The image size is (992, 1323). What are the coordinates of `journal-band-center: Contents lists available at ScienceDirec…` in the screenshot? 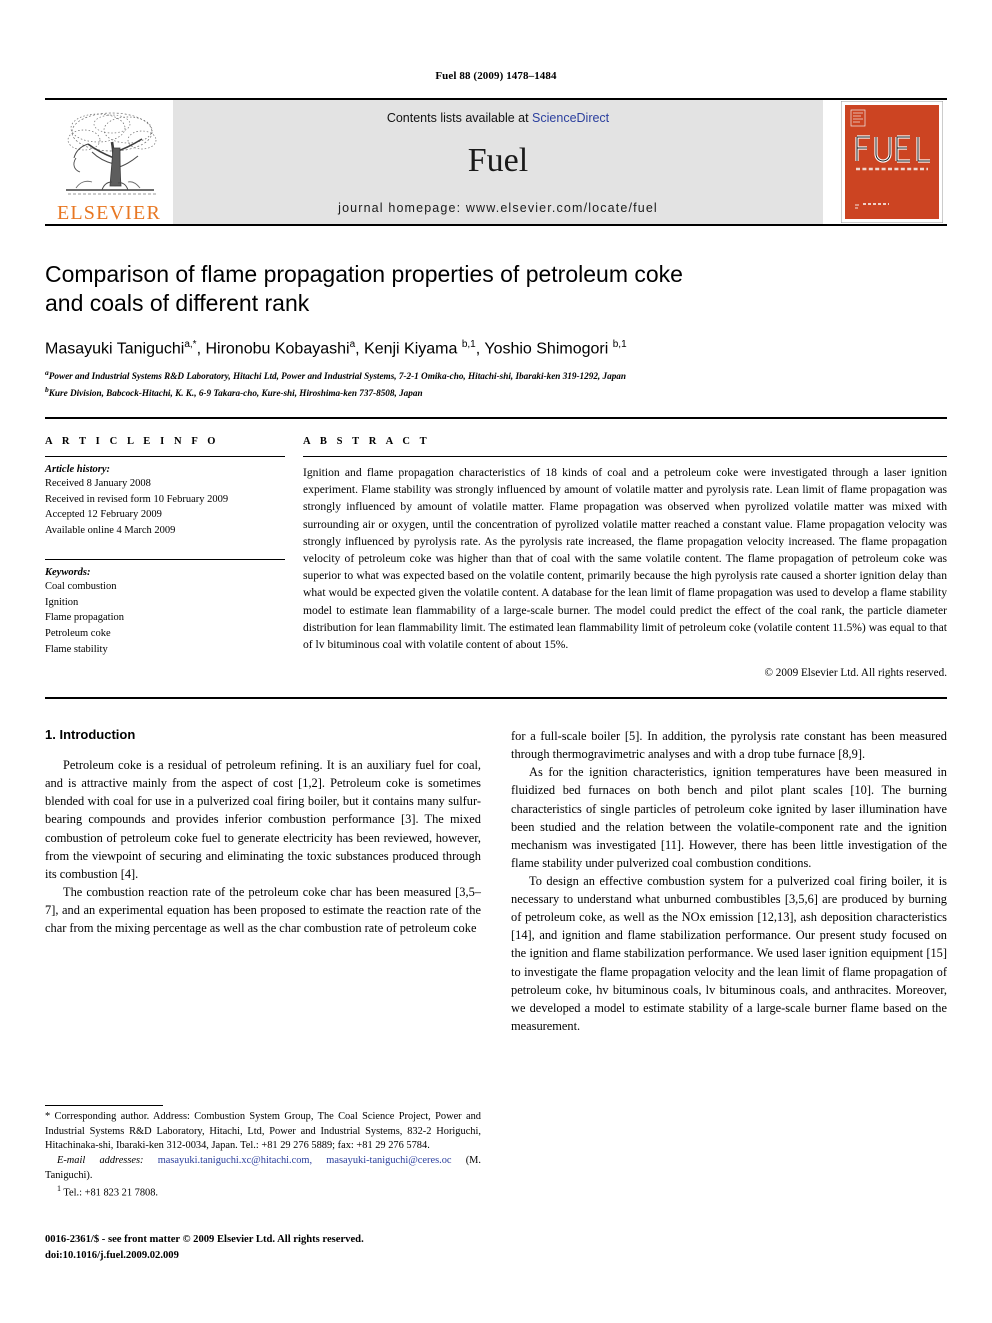 It's located at (498, 162).